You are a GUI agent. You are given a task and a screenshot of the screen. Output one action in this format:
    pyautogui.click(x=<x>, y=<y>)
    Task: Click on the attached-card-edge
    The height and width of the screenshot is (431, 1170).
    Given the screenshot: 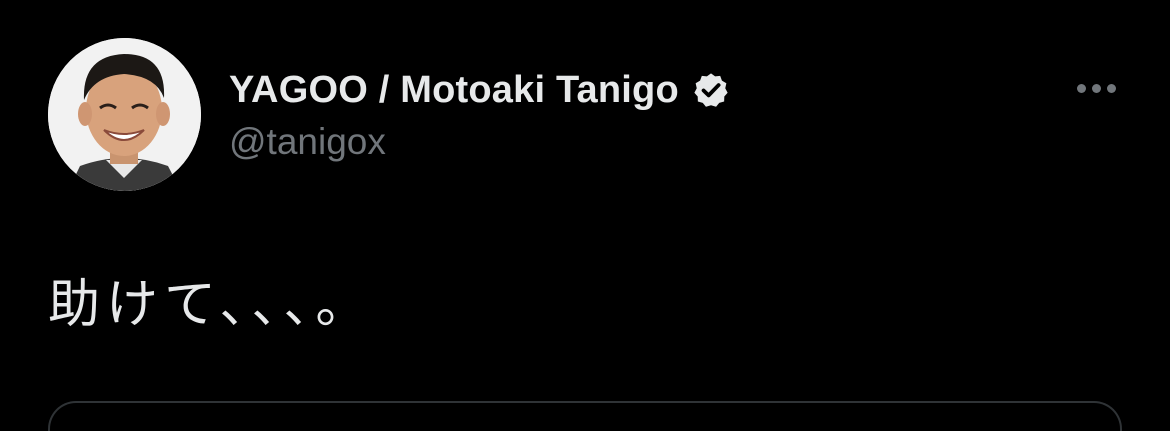 What is the action you would take?
    pyautogui.click(x=585, y=416)
    